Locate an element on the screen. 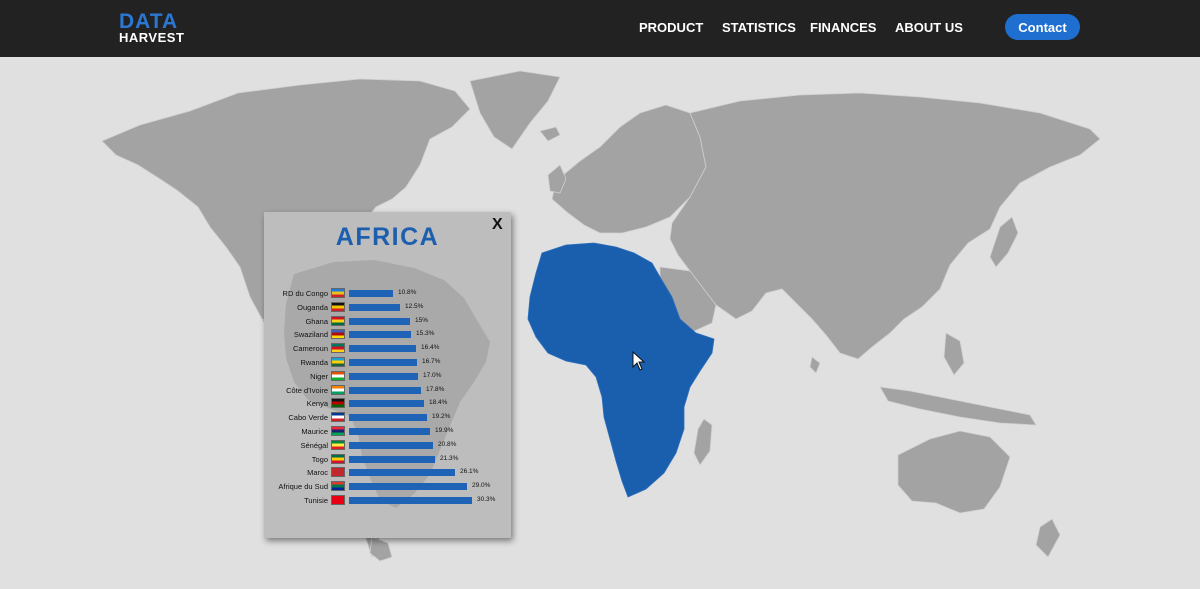 Image resolution: width=1200 pixels, height=589 pixels. nav-item-about-us: ABOUT US is located at coordinates (929, 27).